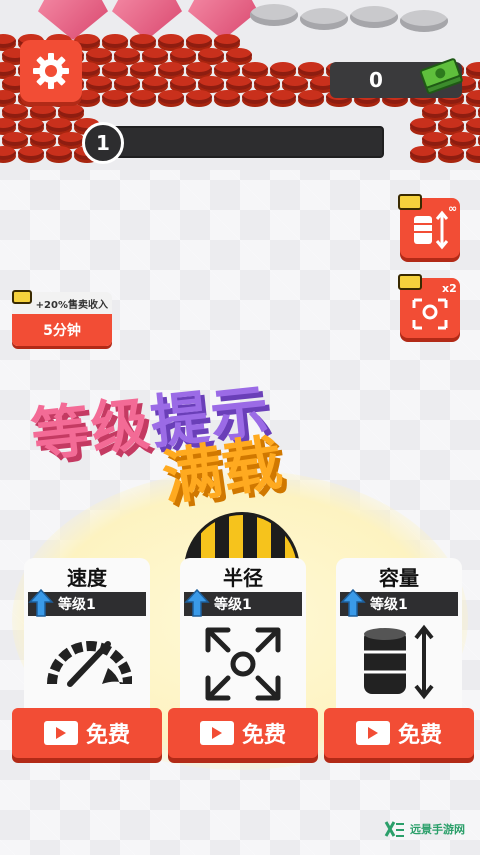 Image resolution: width=480 pixels, height=855 pixels. I want to click on speedometer-icon, so click(89, 664).